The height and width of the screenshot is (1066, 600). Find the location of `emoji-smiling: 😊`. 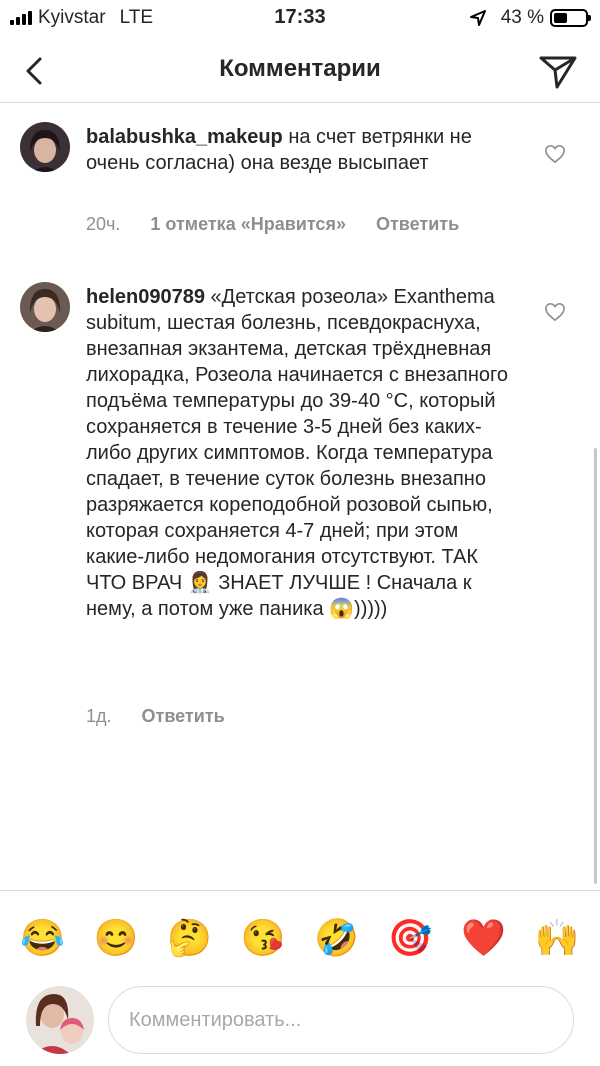

emoji-smiling: 😊 is located at coordinates (116, 937).